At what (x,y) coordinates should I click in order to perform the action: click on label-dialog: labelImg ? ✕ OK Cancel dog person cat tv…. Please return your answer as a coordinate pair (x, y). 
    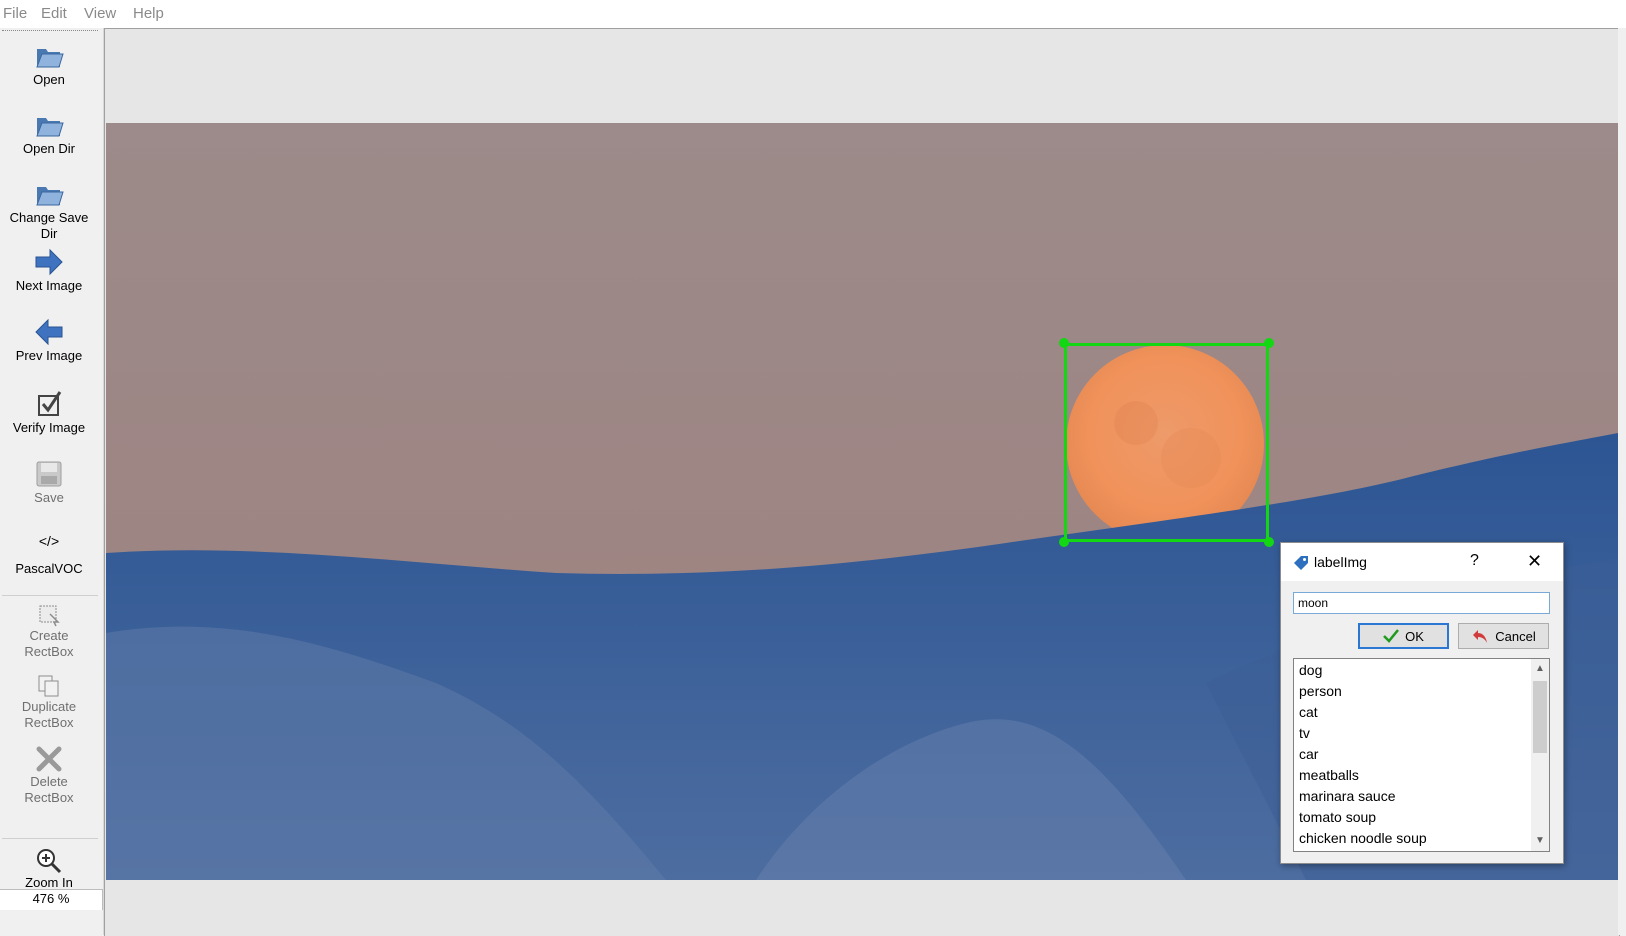
    Looking at the image, I should click on (1422, 703).